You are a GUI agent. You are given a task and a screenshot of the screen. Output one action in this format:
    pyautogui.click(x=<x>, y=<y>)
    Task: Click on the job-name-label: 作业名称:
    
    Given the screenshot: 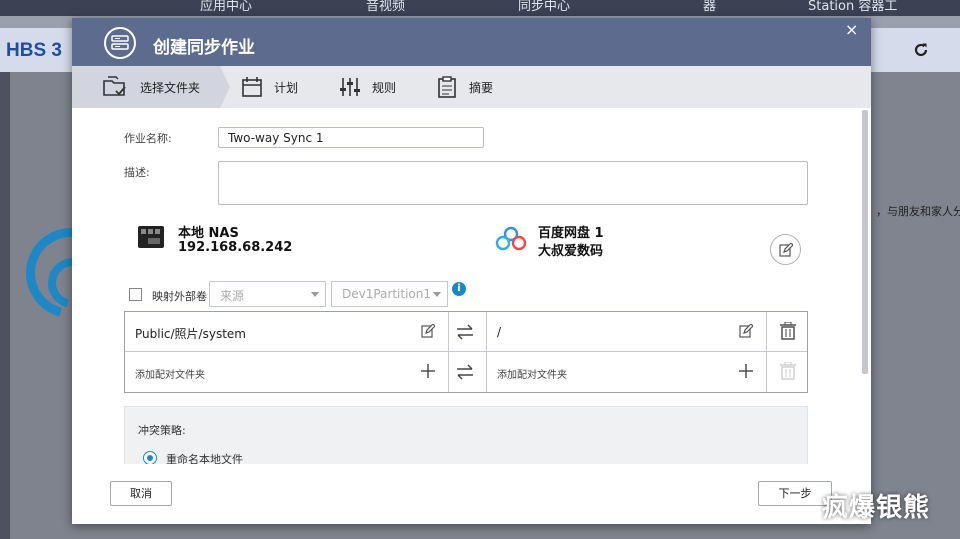 What is the action you would take?
    pyautogui.click(x=148, y=138)
    